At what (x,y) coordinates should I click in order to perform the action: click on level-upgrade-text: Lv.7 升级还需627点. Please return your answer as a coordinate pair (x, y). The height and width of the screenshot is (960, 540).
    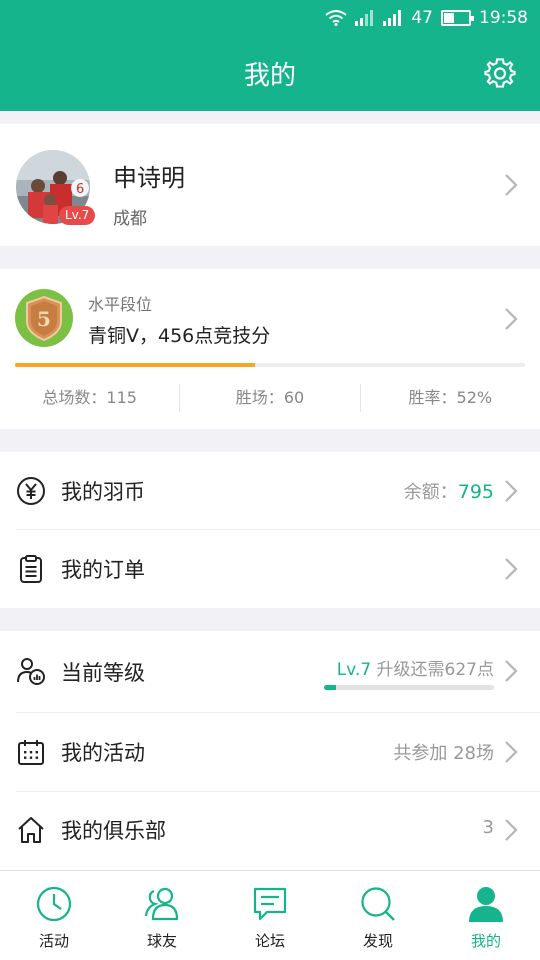
    Looking at the image, I should click on (415, 670).